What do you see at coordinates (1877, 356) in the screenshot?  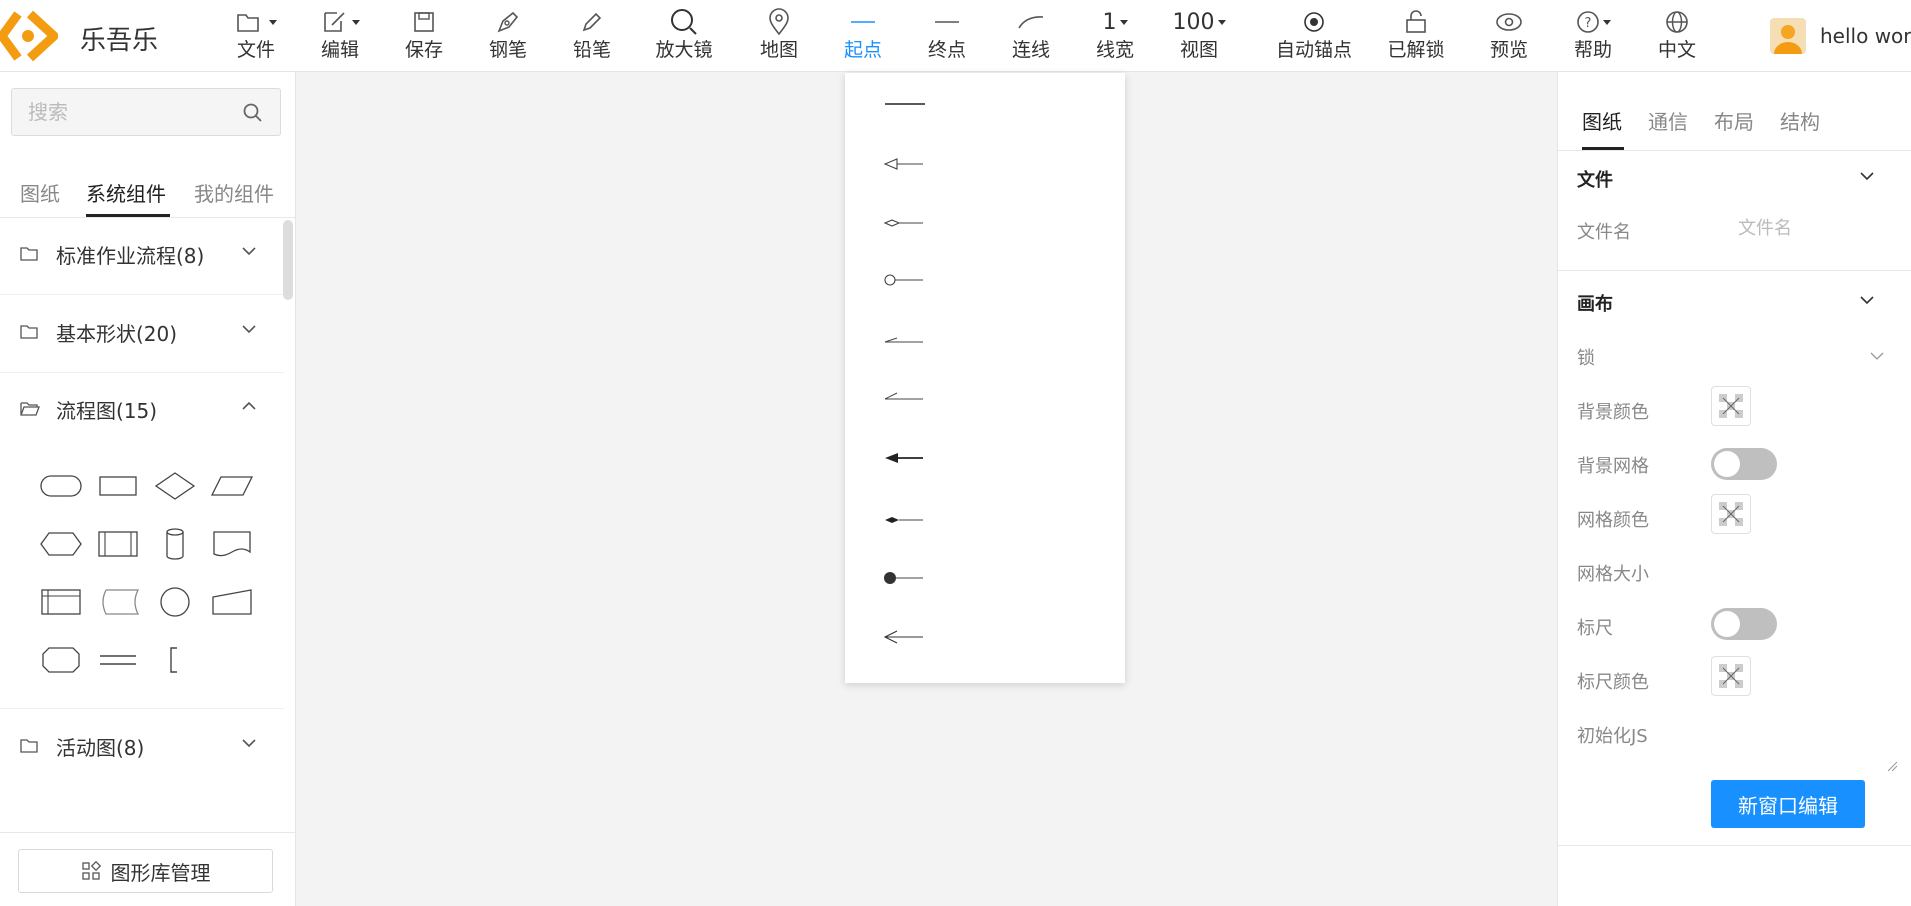 I see `lock-select-chevron-icon` at bounding box center [1877, 356].